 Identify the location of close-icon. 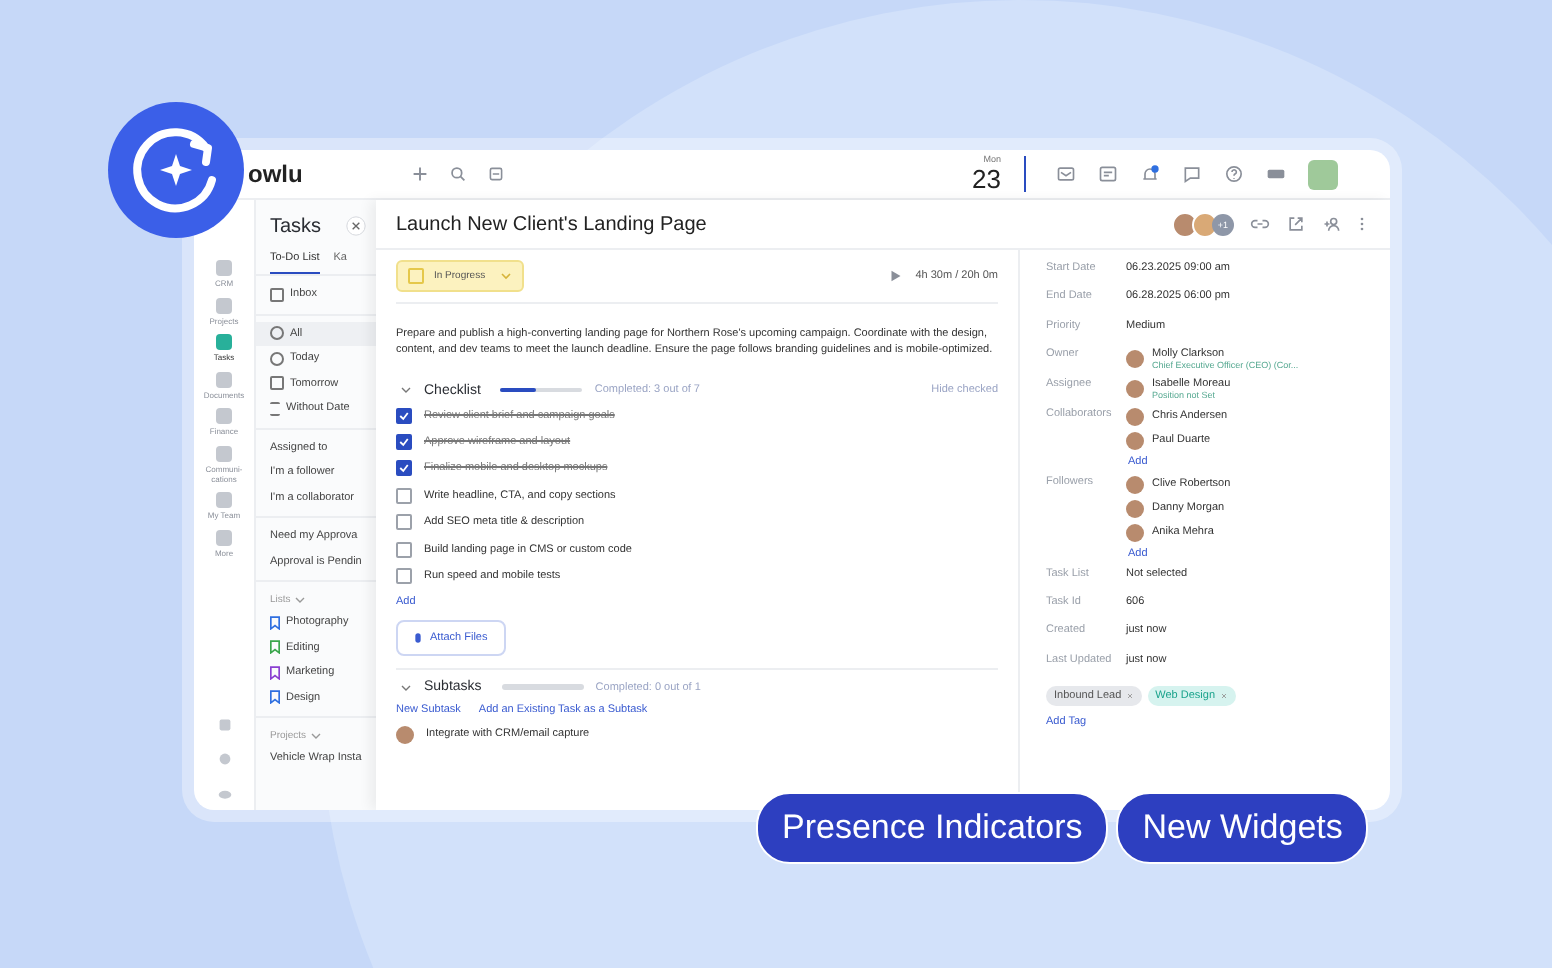
(356, 226).